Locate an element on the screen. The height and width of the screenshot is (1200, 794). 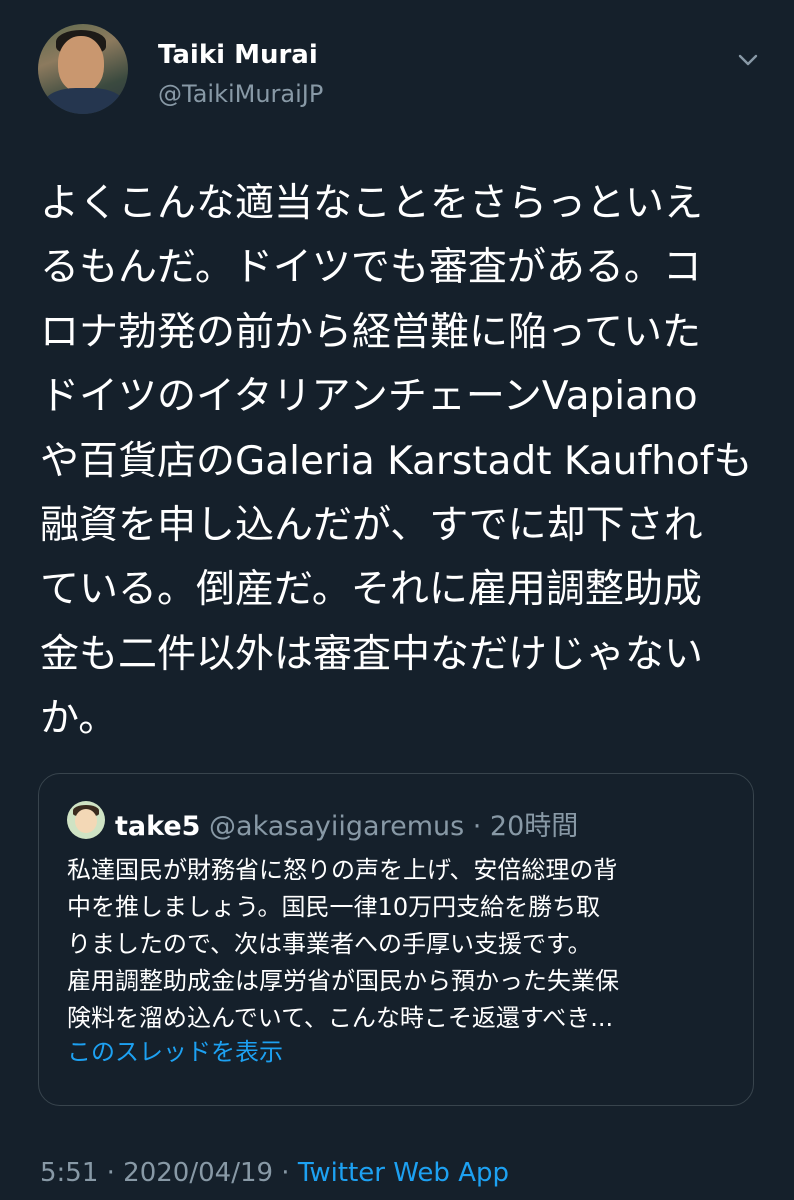
author-avatar is located at coordinates (83, 69).